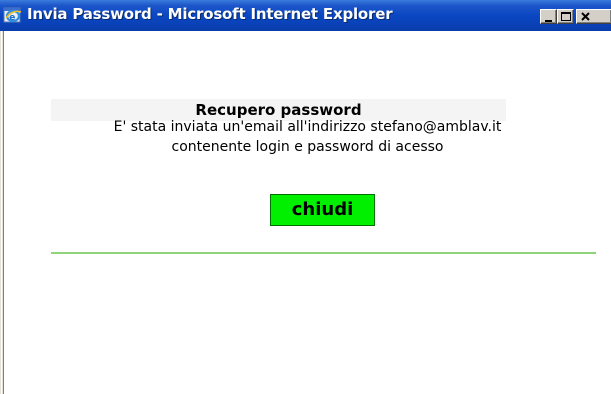 This screenshot has height=394, width=611. Describe the element at coordinates (548, 16) in the screenshot. I see `minimize-button` at that location.